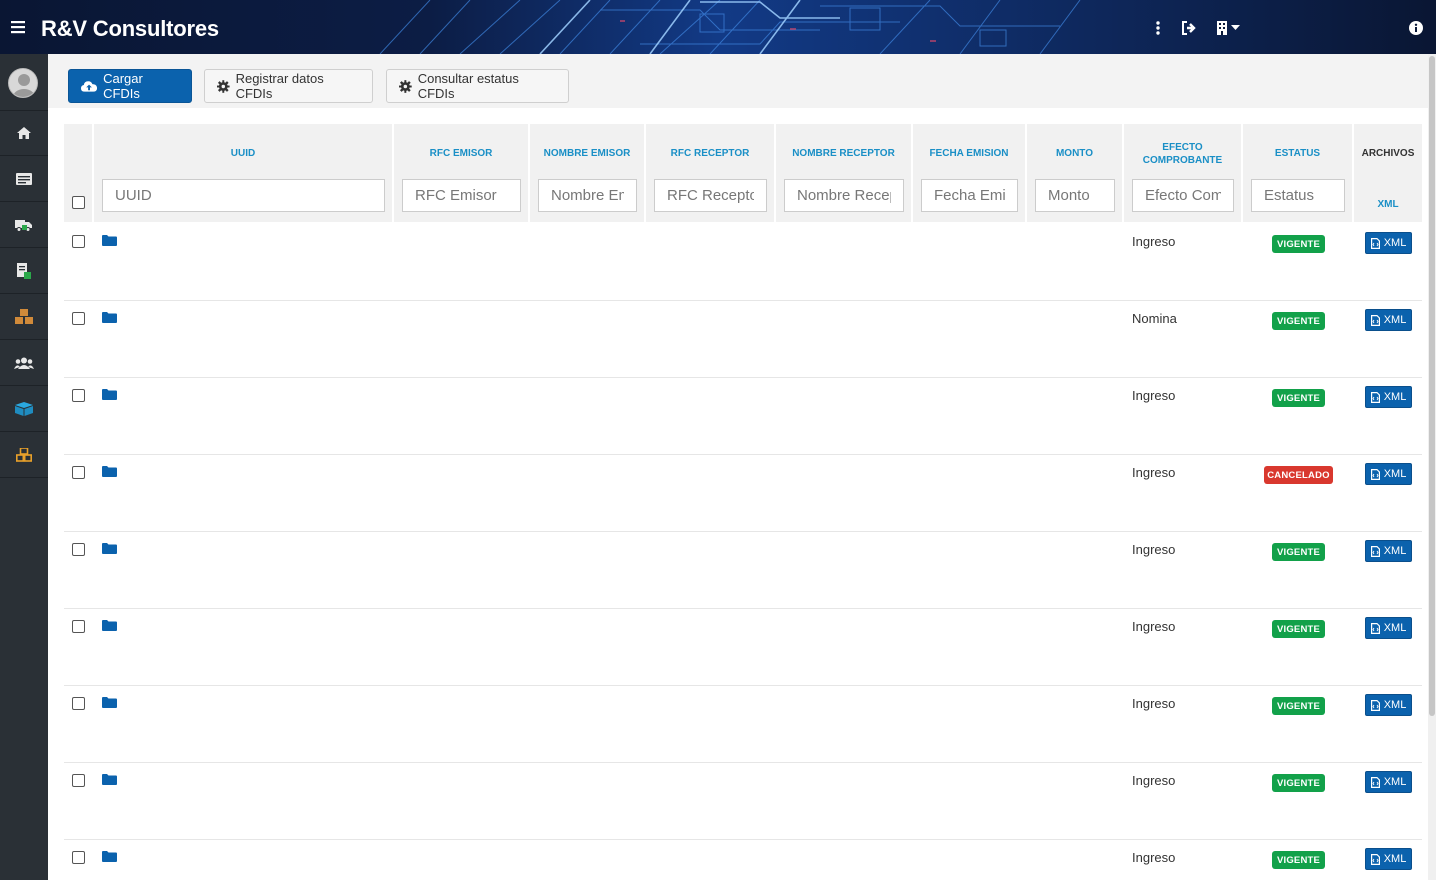 The height and width of the screenshot is (880, 1436). I want to click on sidebar, so click(24, 467).